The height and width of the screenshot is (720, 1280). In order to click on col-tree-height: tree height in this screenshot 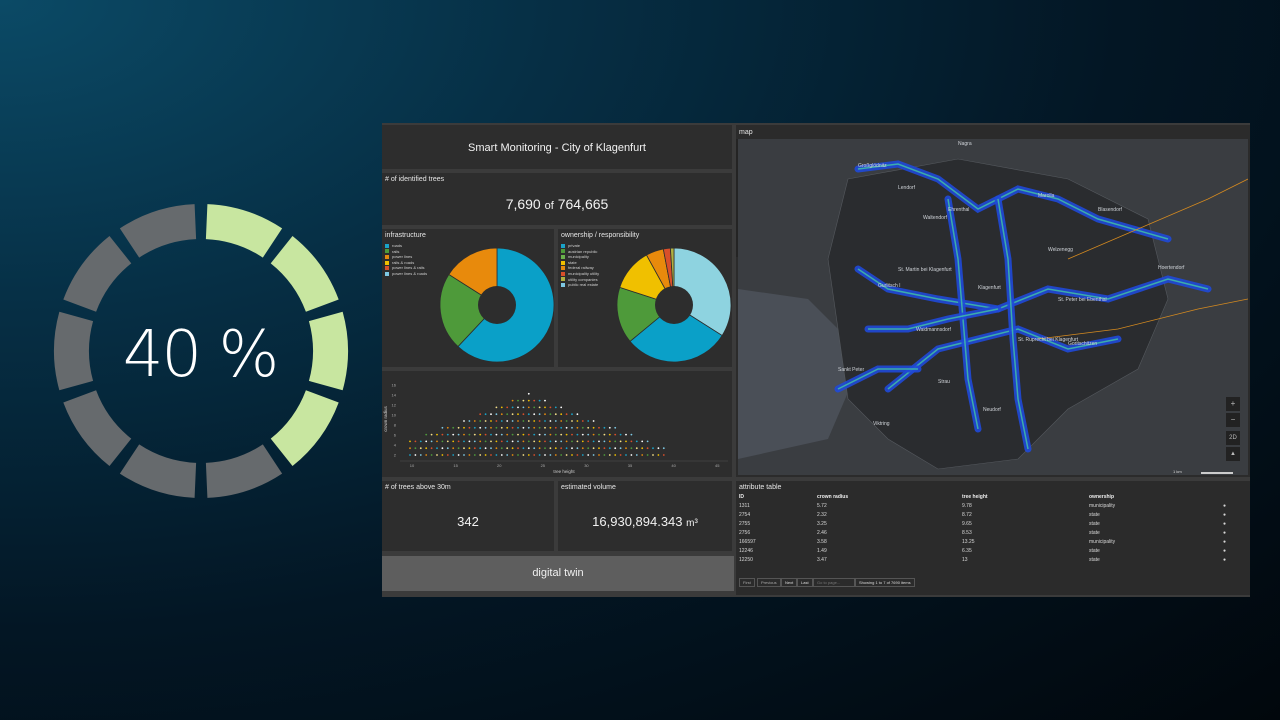, I will do `click(975, 497)`.